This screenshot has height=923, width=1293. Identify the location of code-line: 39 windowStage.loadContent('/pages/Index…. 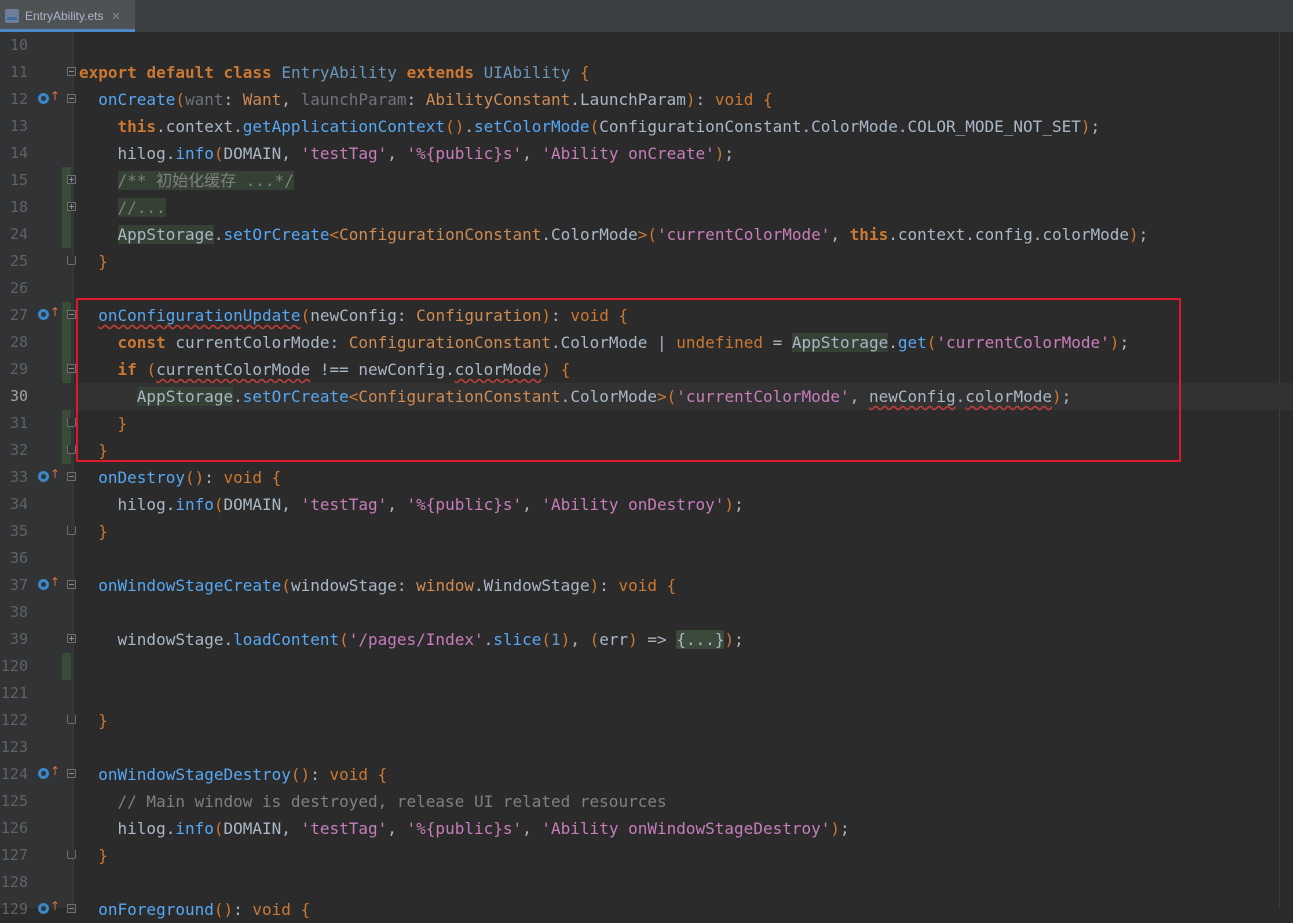
(646, 639).